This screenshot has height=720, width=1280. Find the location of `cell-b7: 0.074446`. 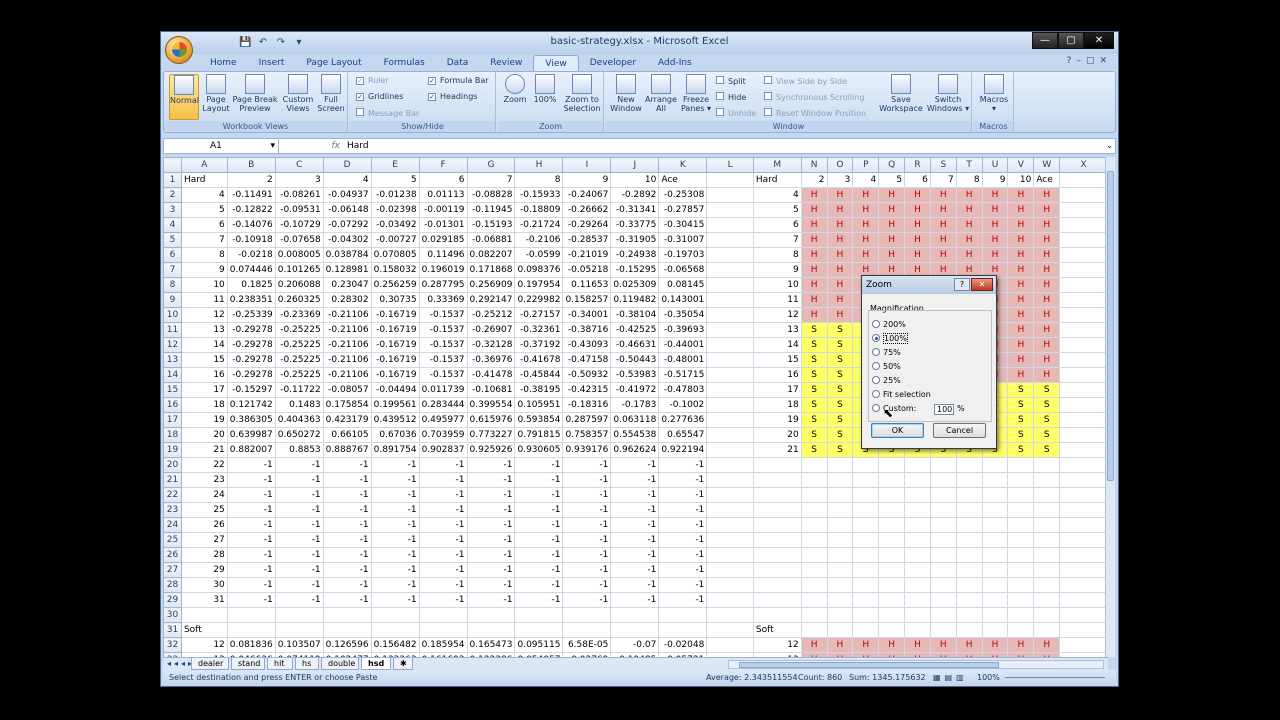

cell-b7: 0.074446 is located at coordinates (251, 270).